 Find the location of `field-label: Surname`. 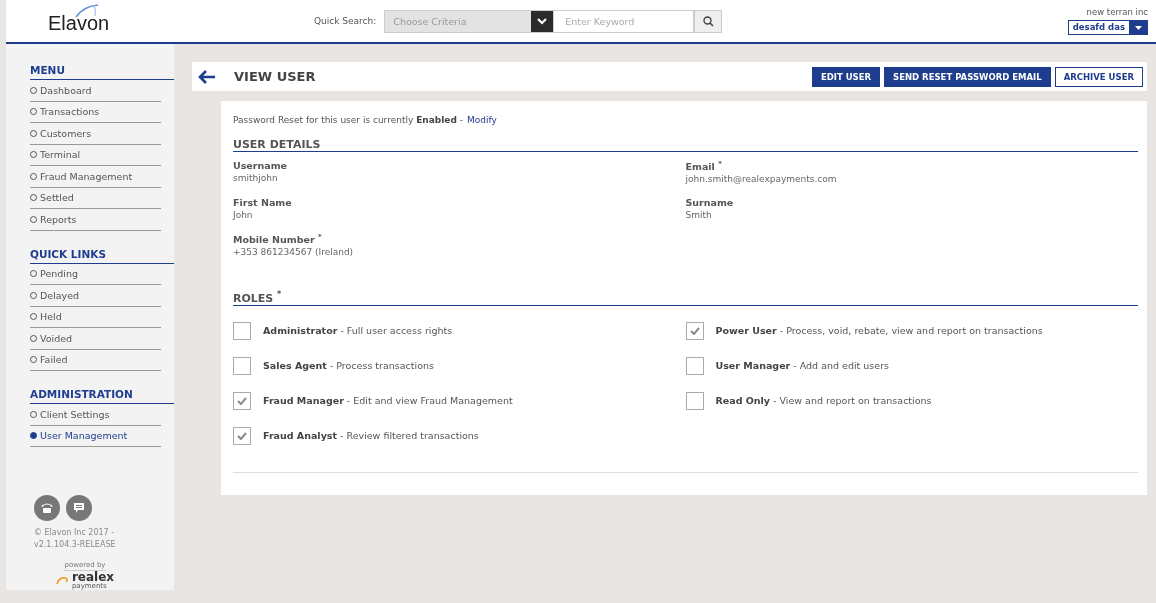

field-label: Surname is located at coordinates (710, 203).